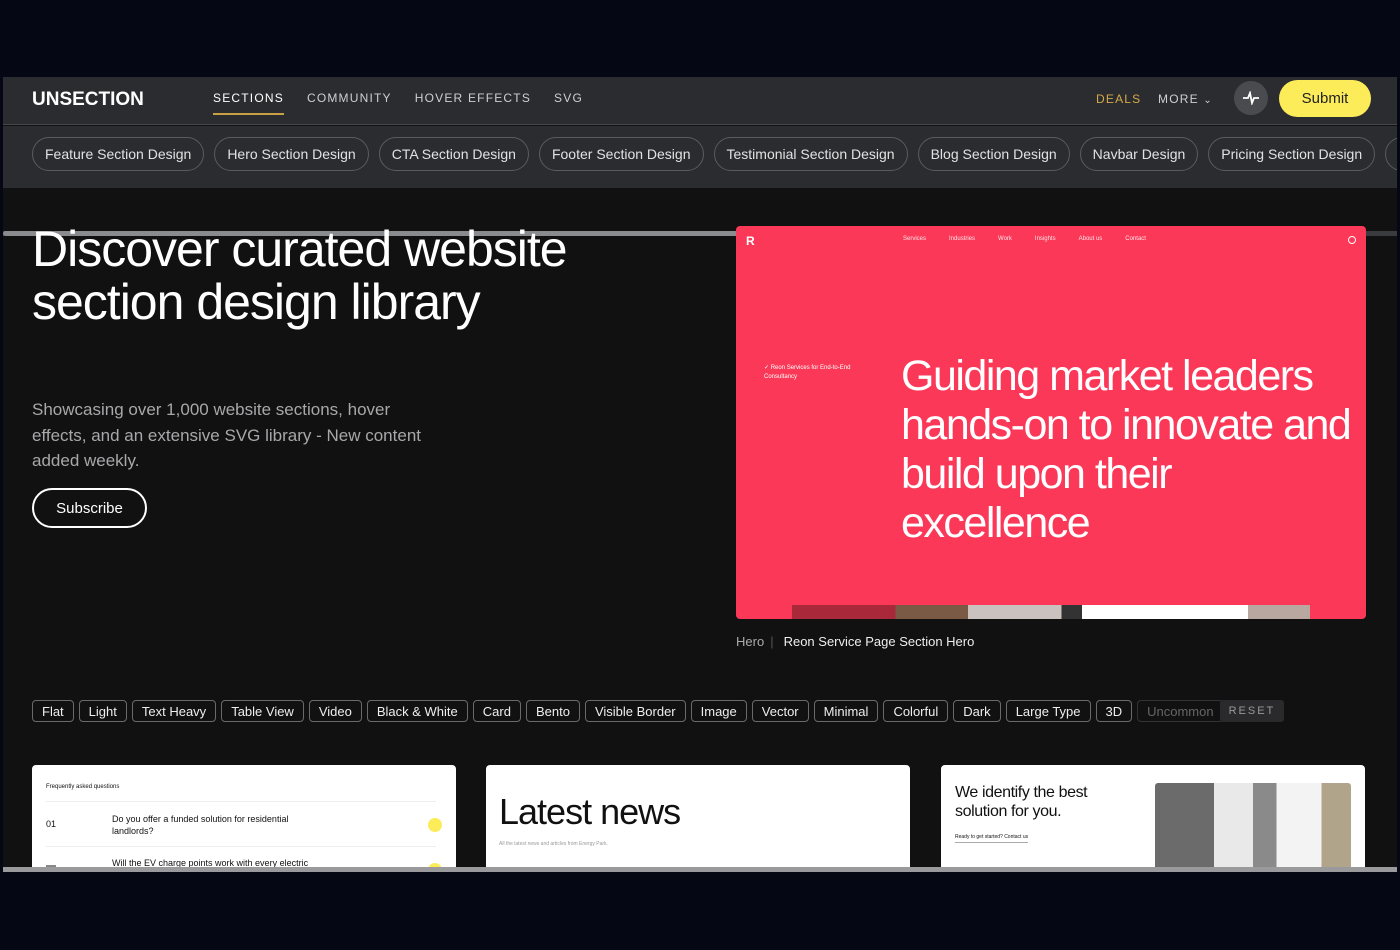 Image resolution: width=1400 pixels, height=950 pixels. What do you see at coordinates (248, 103) in the screenshot?
I see `nav-sections: SECTIONS` at bounding box center [248, 103].